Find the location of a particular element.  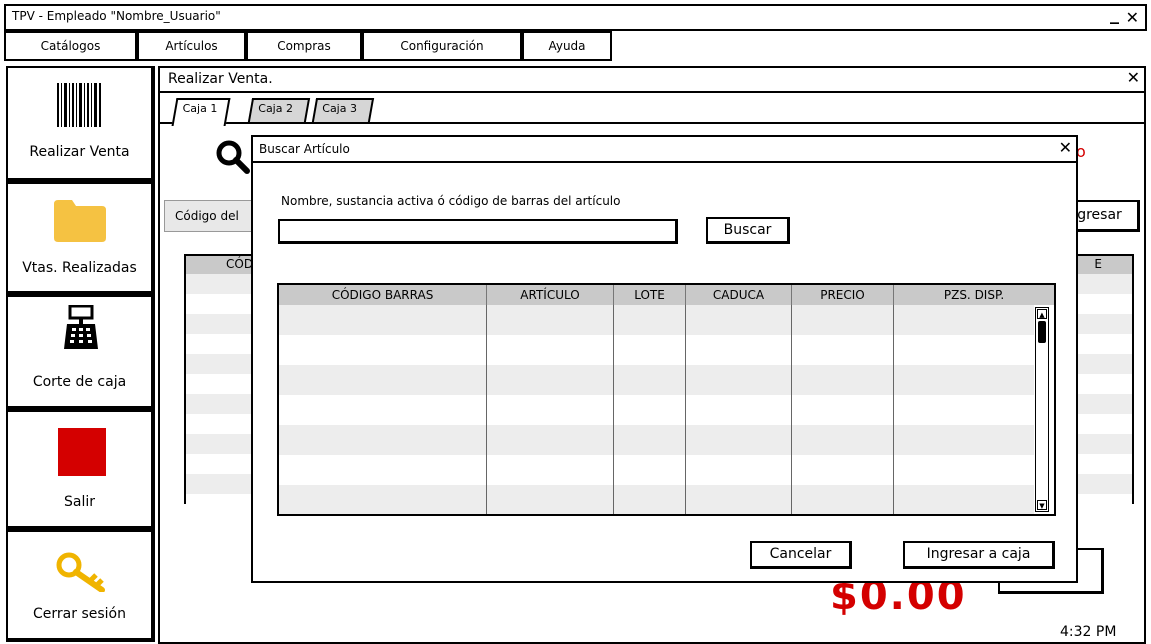

sidebar-item-salir: Salir is located at coordinates (80, 470).